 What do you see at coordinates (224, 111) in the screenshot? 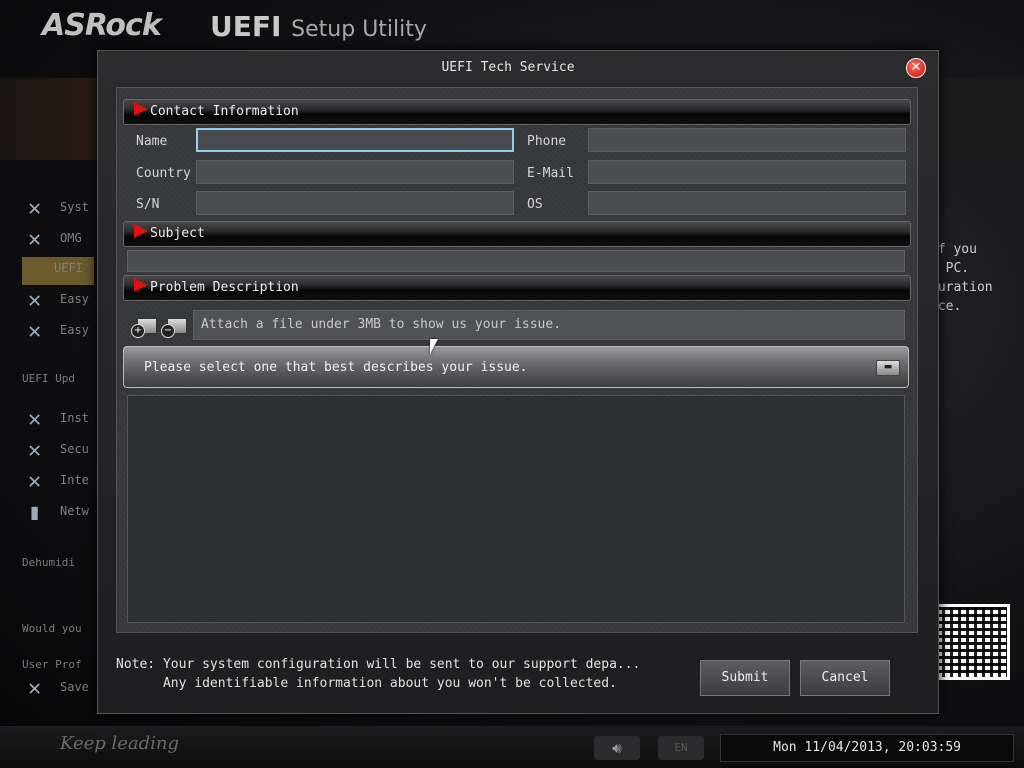
I see `section-title: Contact Information` at bounding box center [224, 111].